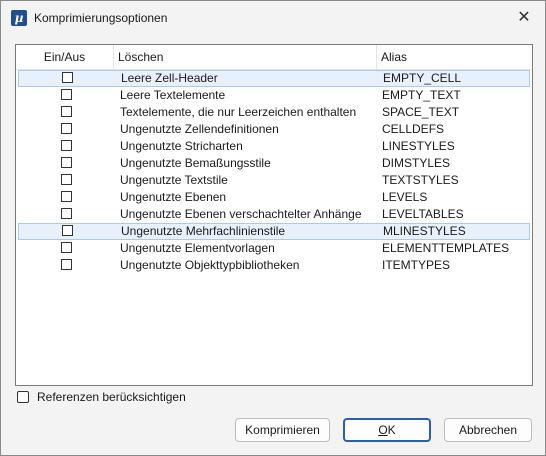 The image size is (546, 456). Describe the element at coordinates (274, 197) in the screenshot. I see `list-row: Ungenutzte Ebenen LEVELS` at that location.